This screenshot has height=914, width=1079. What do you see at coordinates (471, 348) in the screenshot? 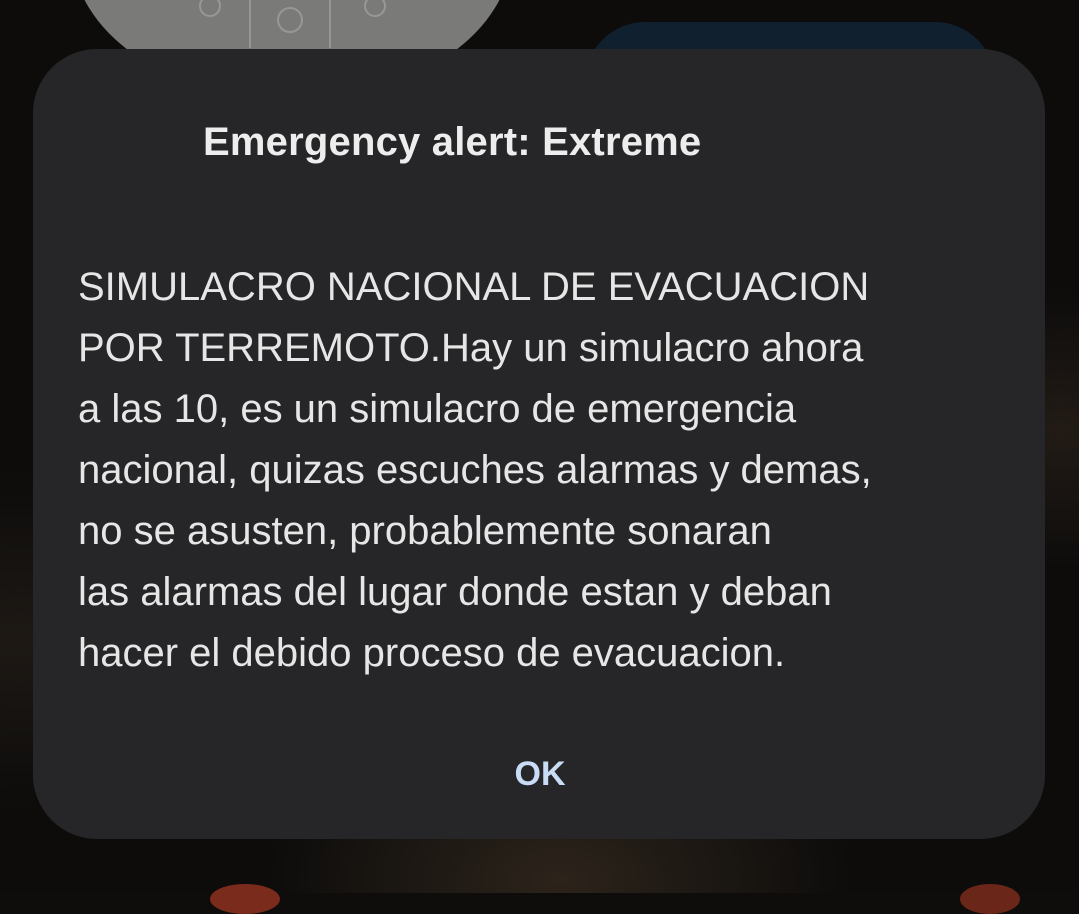
I see `alert-message-line: POR TERREMOTO.Hay un simulacro ahora` at bounding box center [471, 348].